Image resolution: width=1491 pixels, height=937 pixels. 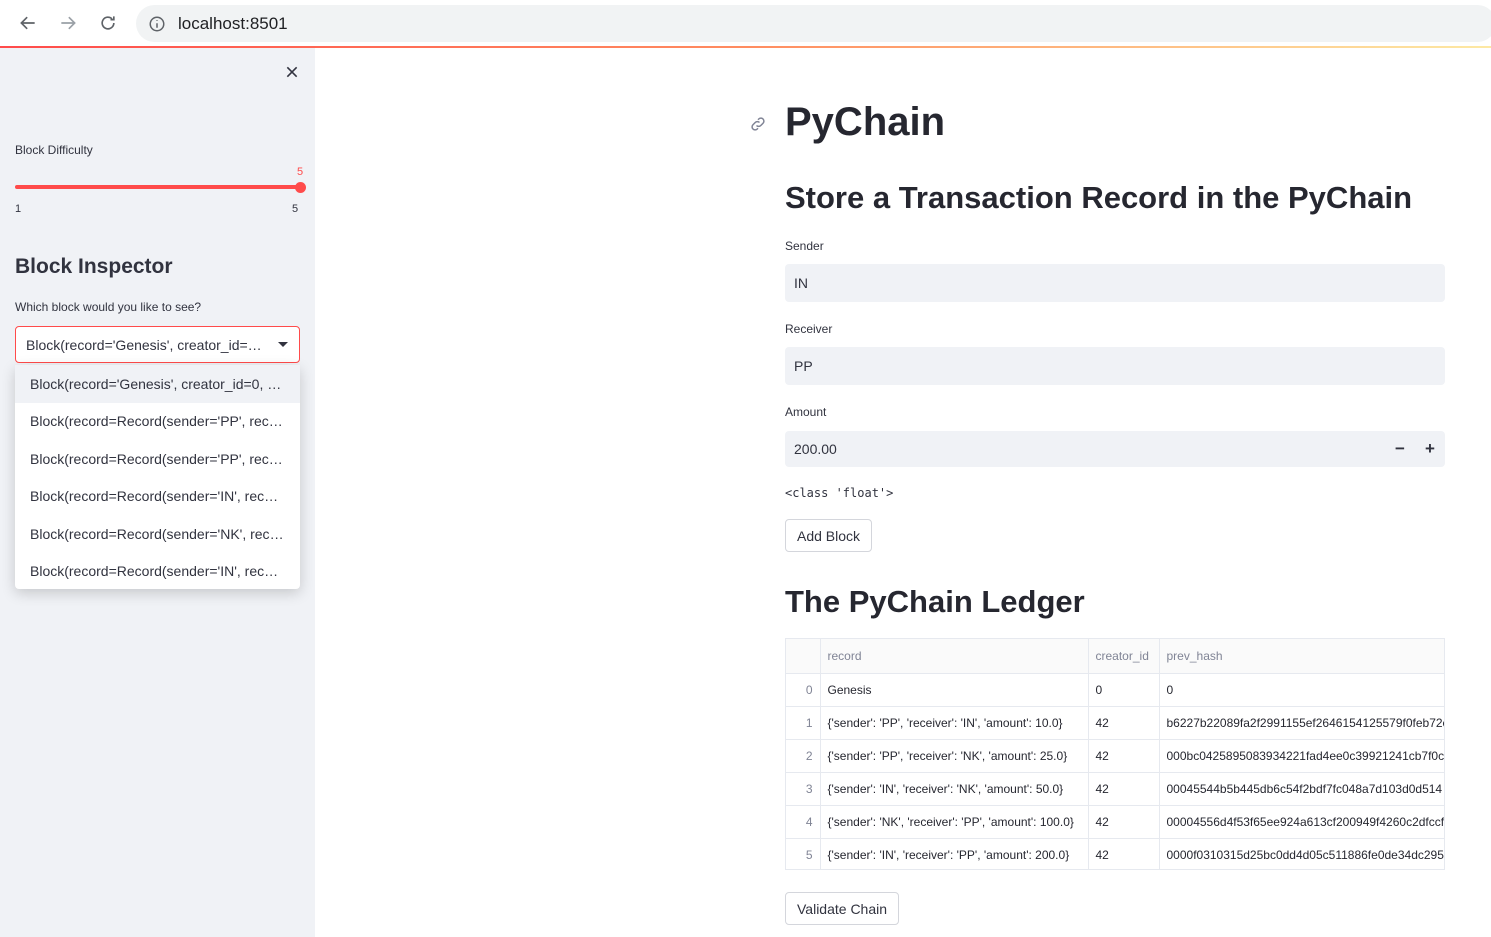 I want to click on increment-button: +, so click(x=1430, y=449).